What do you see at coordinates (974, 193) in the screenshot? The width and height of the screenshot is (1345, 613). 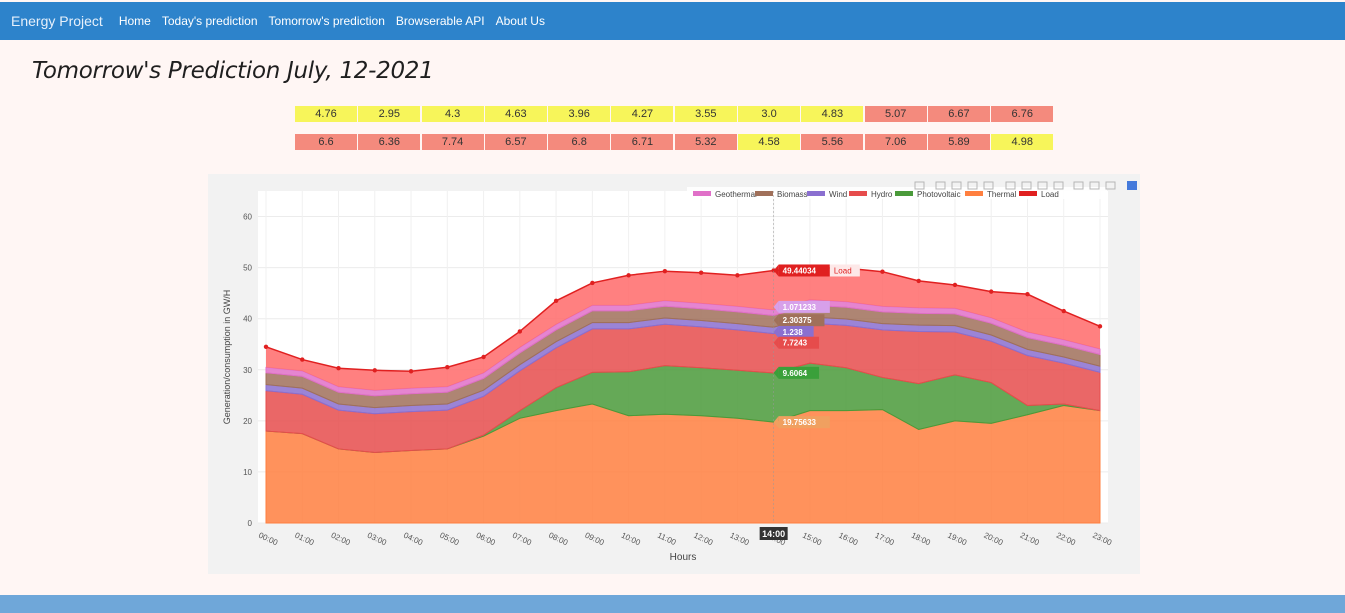 I see `legend-swatch-thermal` at bounding box center [974, 193].